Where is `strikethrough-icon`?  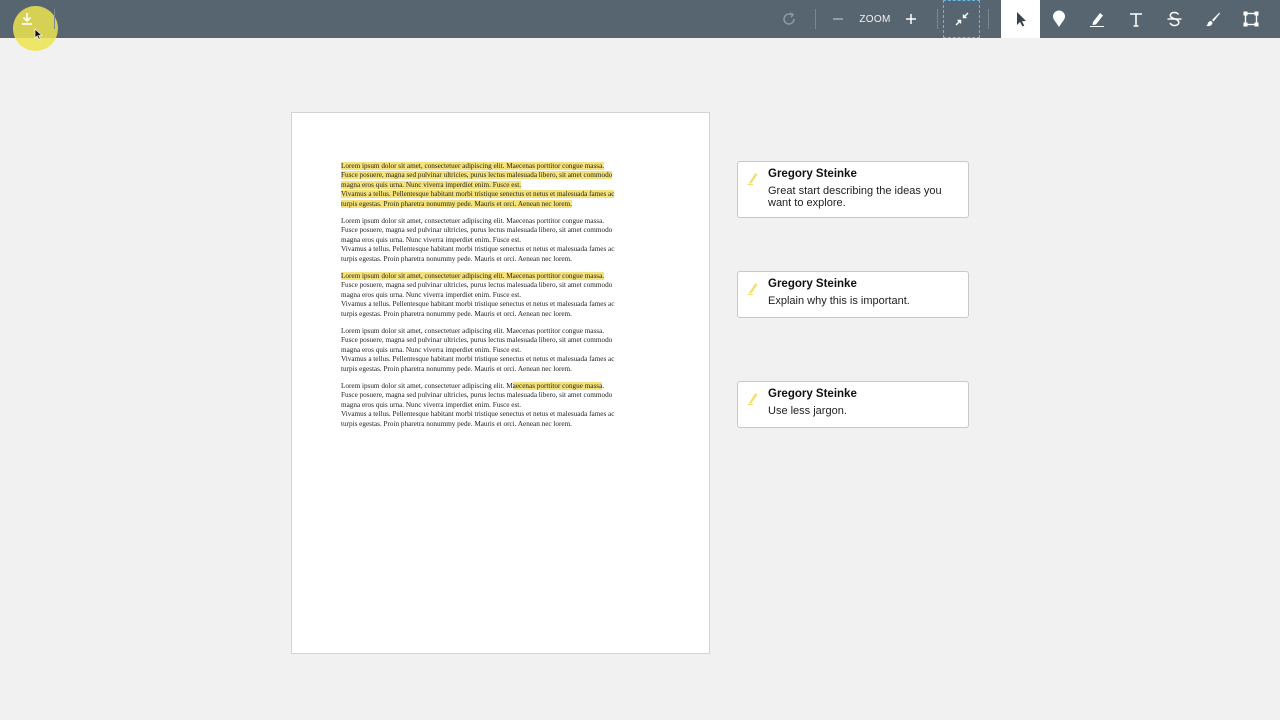 strikethrough-icon is located at coordinates (1174, 19).